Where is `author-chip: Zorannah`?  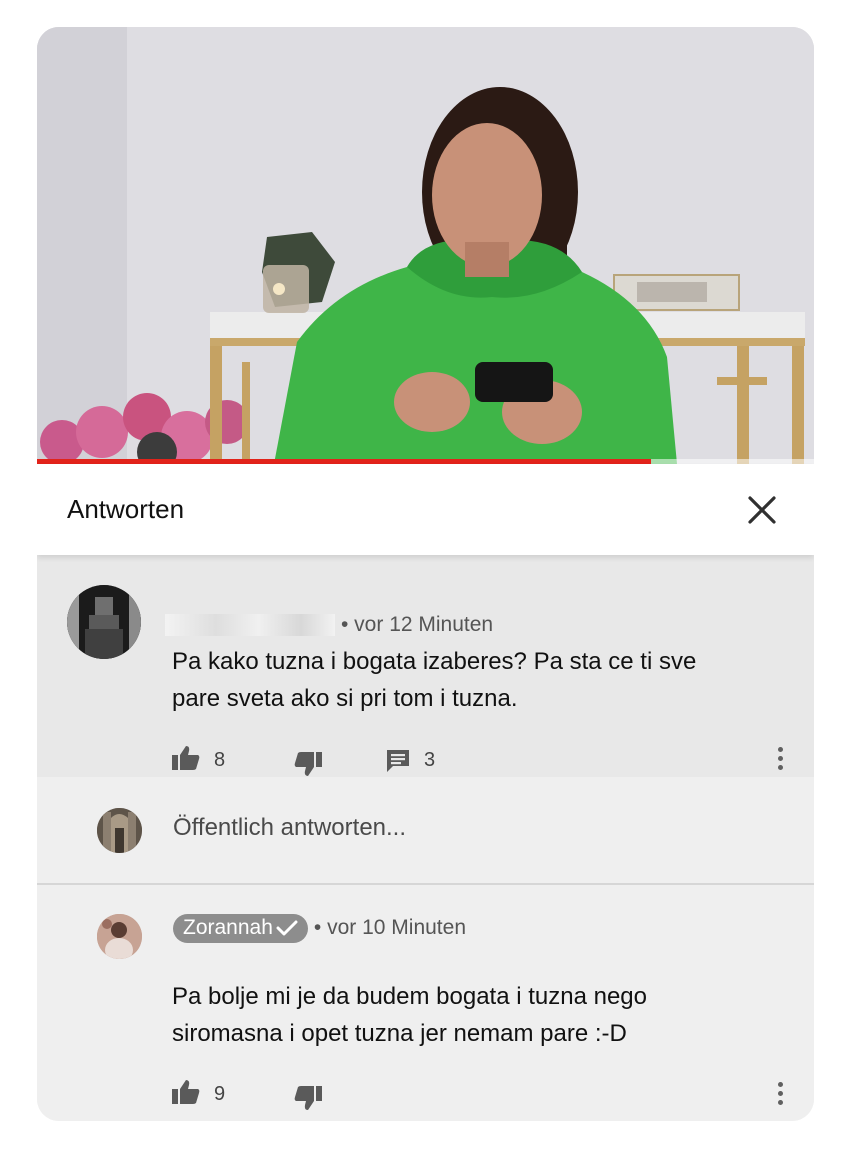
author-chip: Zorannah is located at coordinates (240, 928).